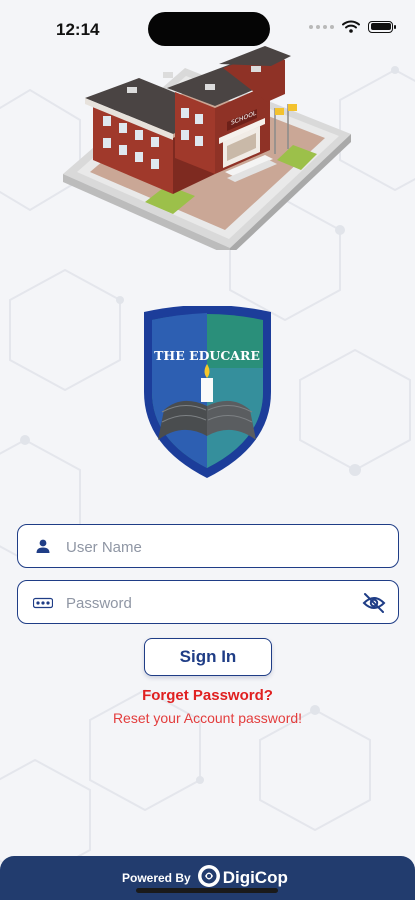  I want to click on powered-by-label: Powered By, so click(156, 878).